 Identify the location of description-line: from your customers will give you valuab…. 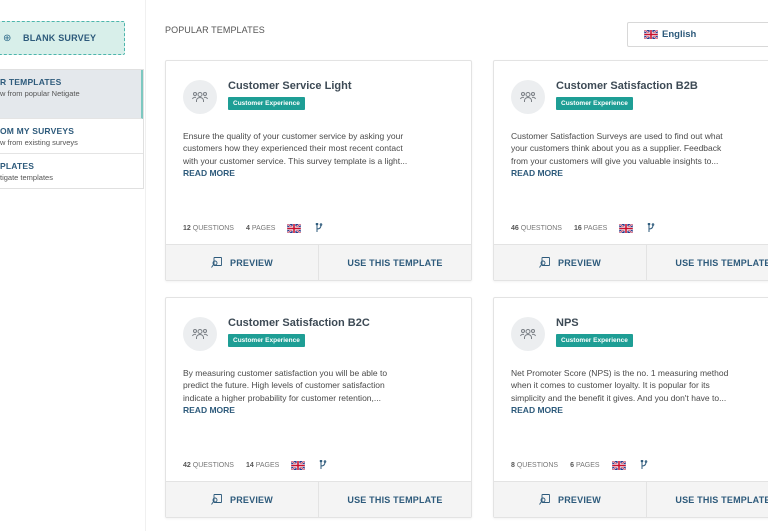
(615, 160).